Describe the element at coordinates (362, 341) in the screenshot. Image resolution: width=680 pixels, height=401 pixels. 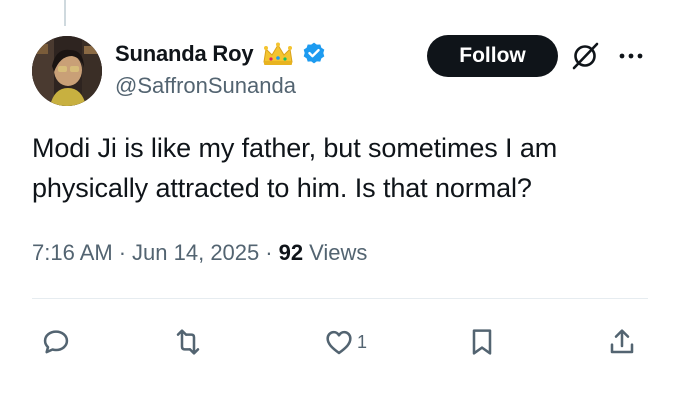
I see `like-count: 1` at that location.